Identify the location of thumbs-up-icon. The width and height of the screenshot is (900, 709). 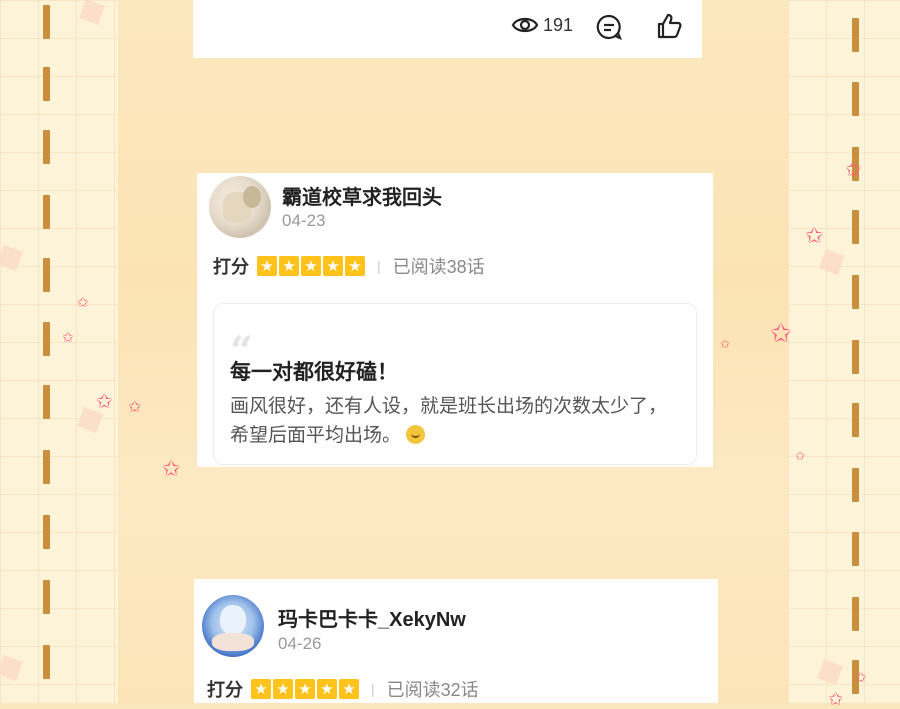
(669, 26).